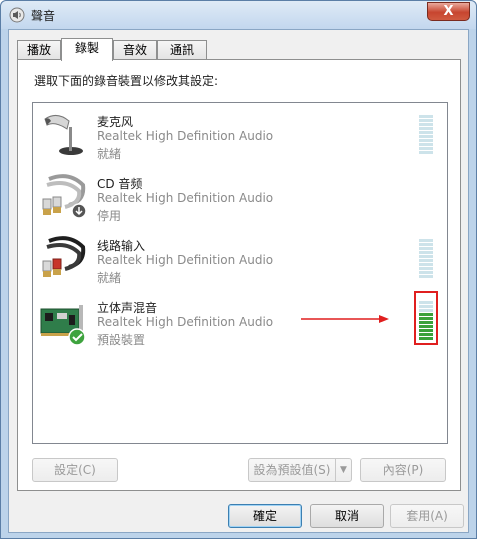 This screenshot has width=477, height=539. I want to click on close-button: X, so click(448, 11).